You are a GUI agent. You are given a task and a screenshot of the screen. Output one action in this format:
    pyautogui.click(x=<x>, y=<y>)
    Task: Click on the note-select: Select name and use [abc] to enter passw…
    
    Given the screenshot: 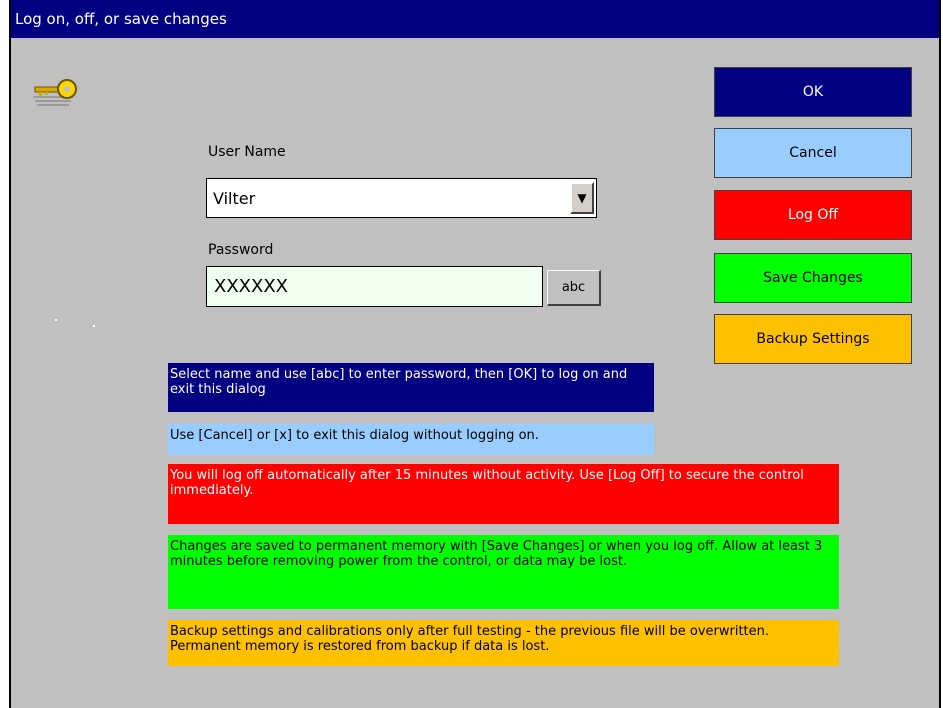 What is the action you would take?
    pyautogui.click(x=411, y=387)
    